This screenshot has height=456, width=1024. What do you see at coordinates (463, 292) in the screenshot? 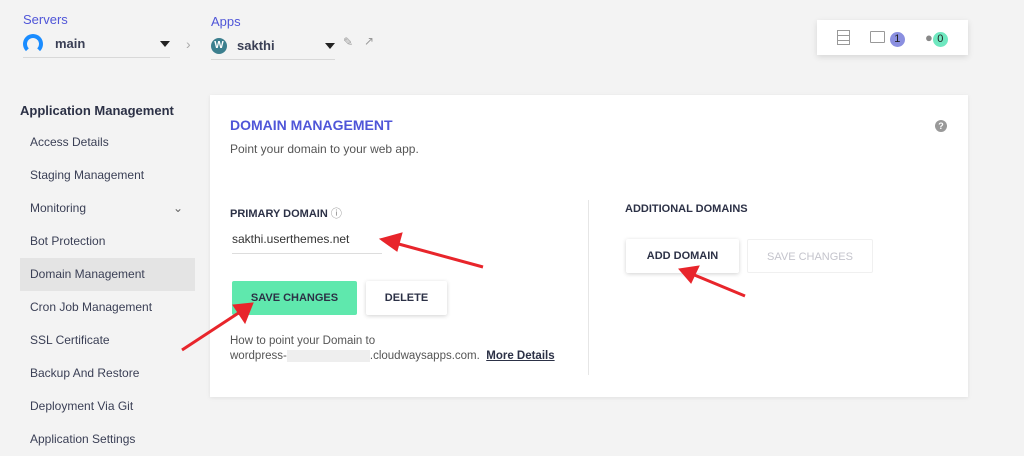
I see `annotation-arrows` at bounding box center [463, 292].